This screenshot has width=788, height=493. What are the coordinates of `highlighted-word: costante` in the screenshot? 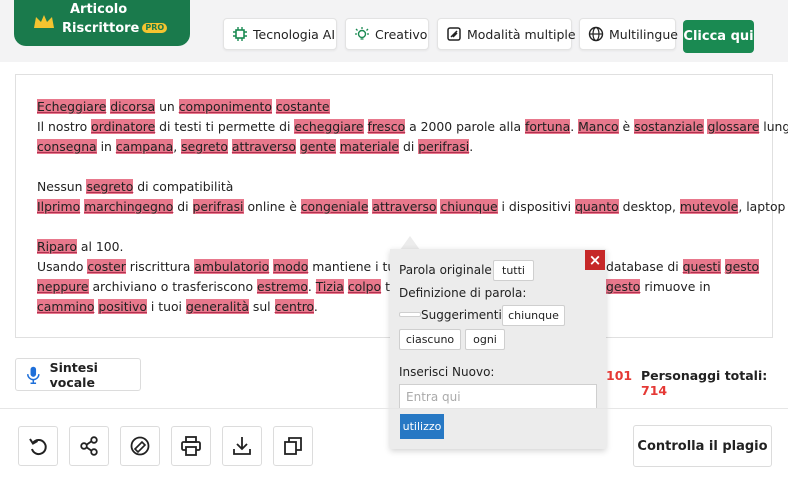 It's located at (302, 106).